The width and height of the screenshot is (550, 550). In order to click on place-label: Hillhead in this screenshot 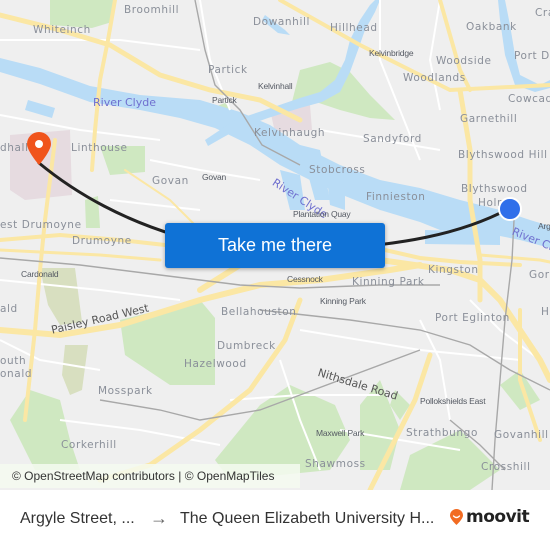, I will do `click(354, 28)`.